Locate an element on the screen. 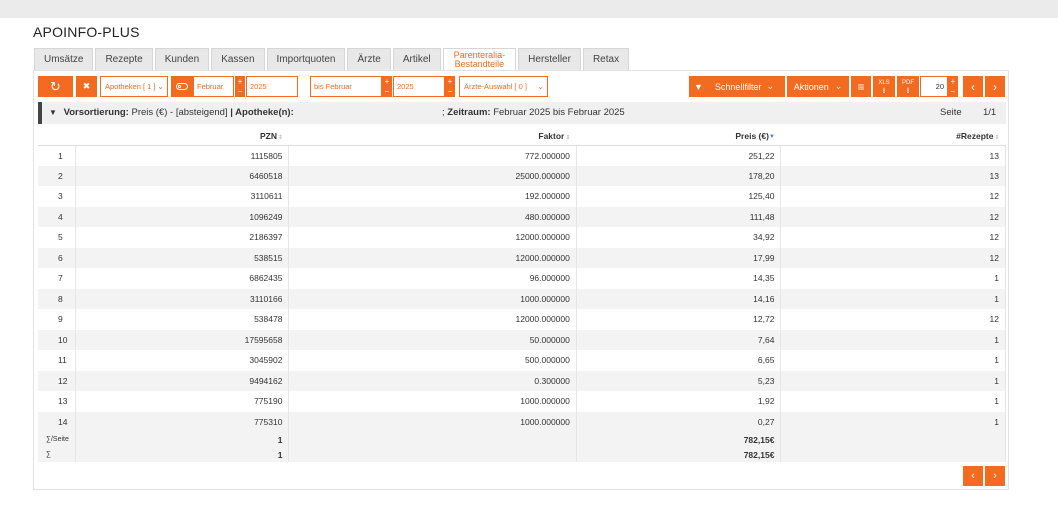 The width and height of the screenshot is (1058, 515). toggle-range-button is located at coordinates (182, 86).